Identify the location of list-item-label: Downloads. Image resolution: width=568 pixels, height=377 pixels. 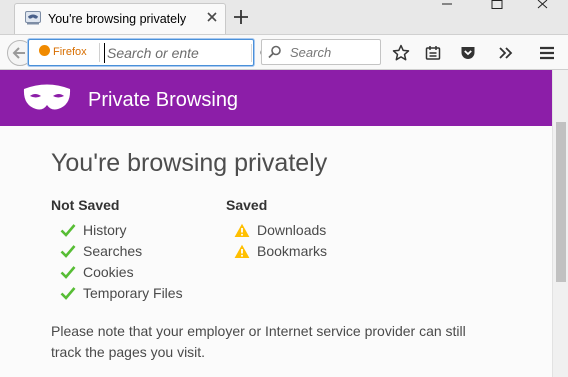
(292, 230).